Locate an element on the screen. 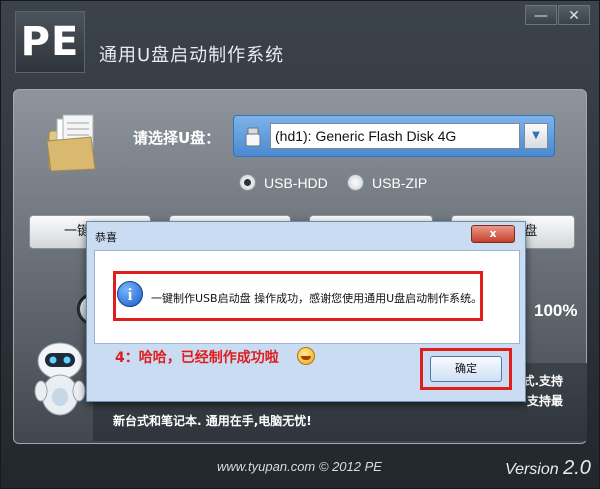 The image size is (600, 489). radio-label: USB-ZIP is located at coordinates (400, 182).